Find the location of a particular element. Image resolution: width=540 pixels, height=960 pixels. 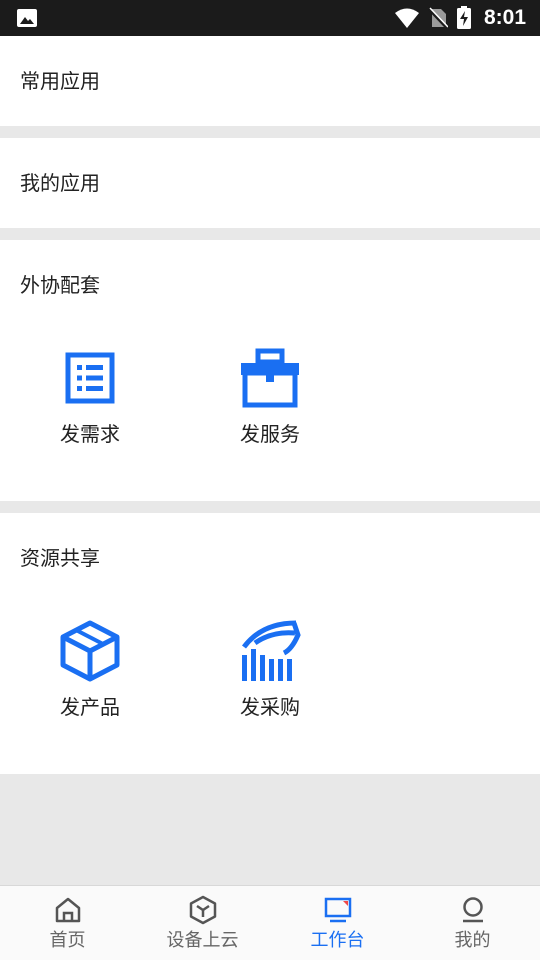

tab-workbench: 工作台 is located at coordinates (337, 923).